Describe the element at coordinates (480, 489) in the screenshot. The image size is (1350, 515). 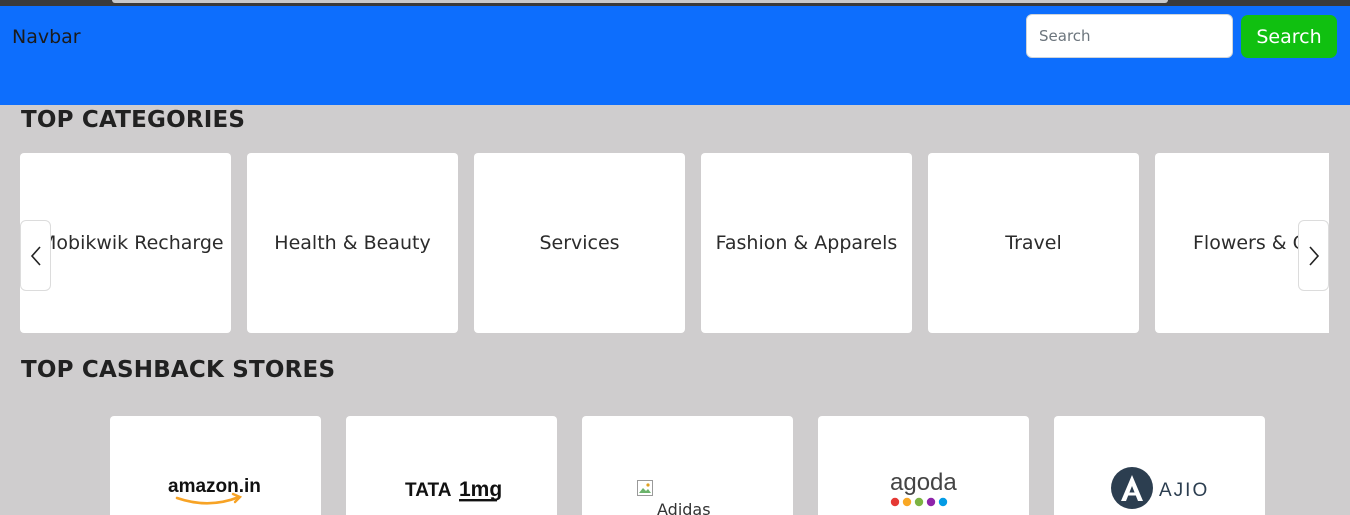
I see `1mg-logo-text: 1mg` at that location.